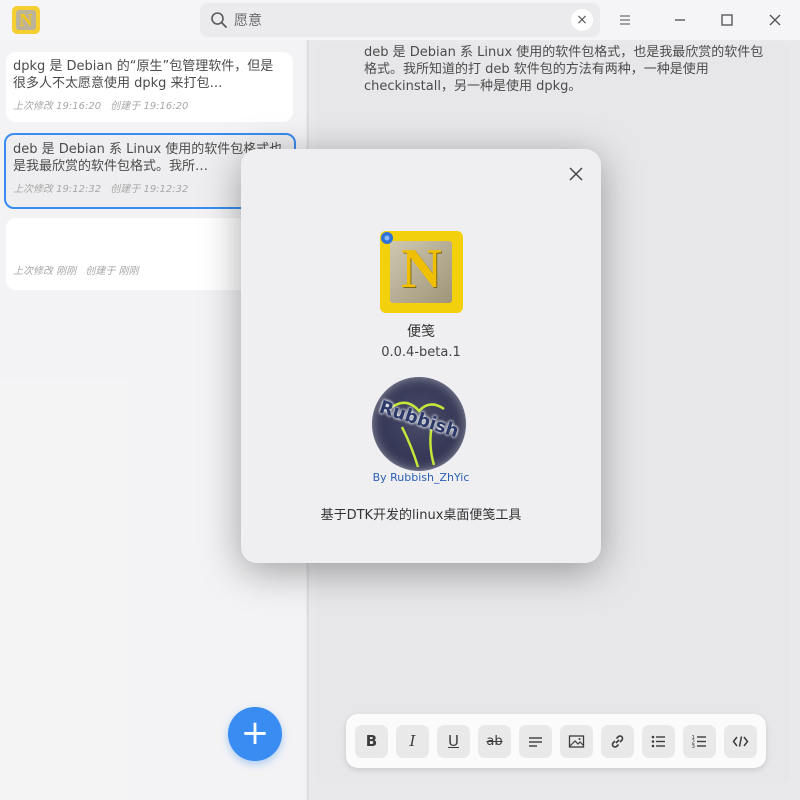  I want to click on author-link: By Rubbish_ZhYic, so click(421, 477).